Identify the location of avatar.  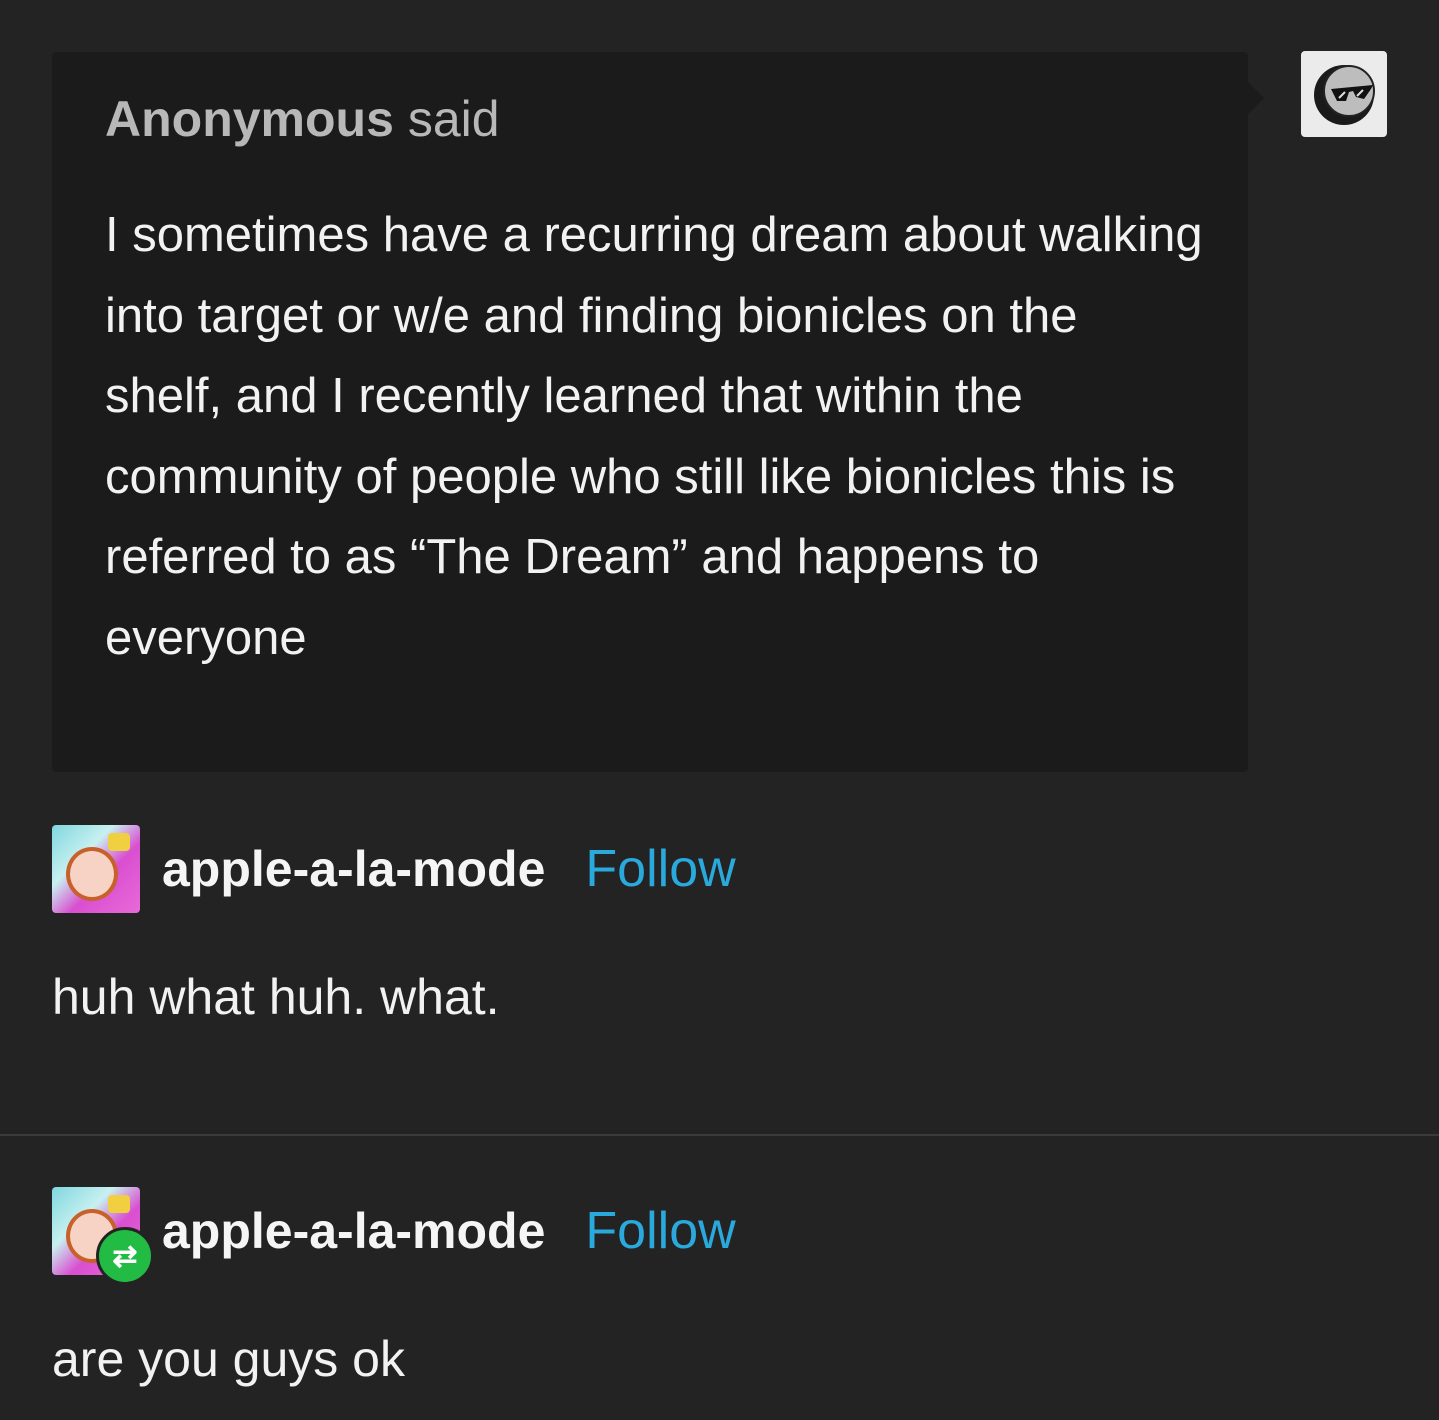
(96, 869).